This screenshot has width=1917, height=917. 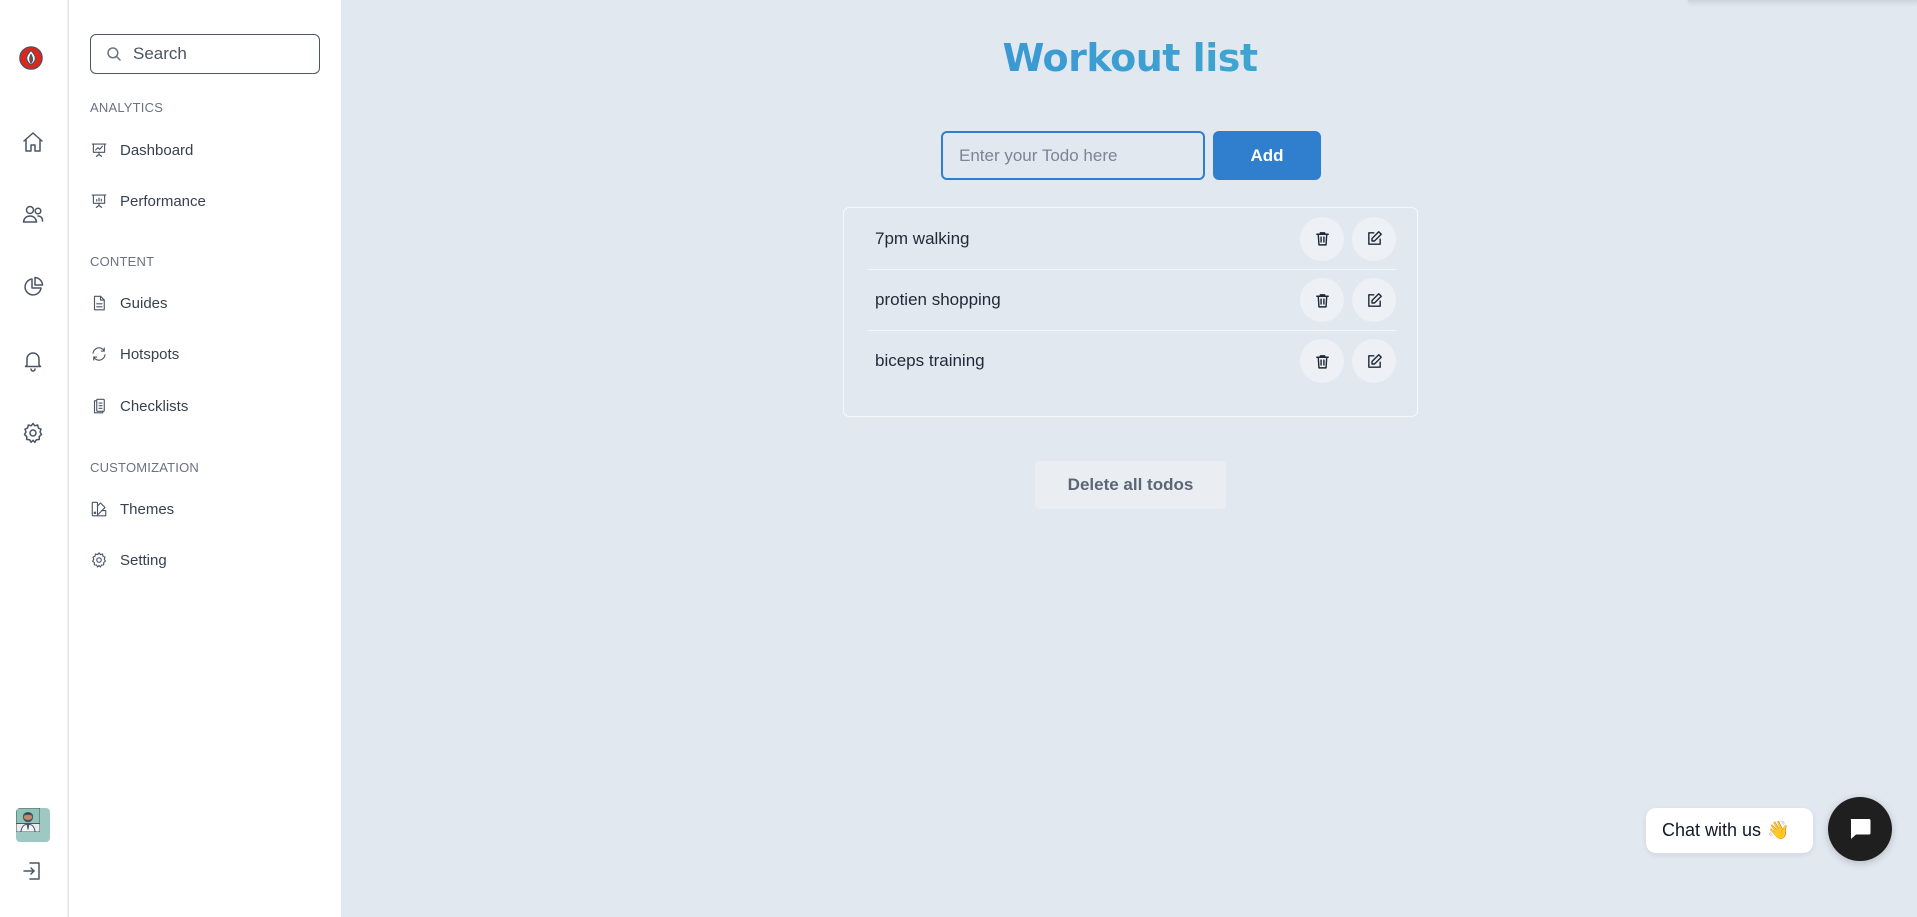 What do you see at coordinates (145, 467) in the screenshot?
I see `section-title-customization: CUSTOMIZATION` at bounding box center [145, 467].